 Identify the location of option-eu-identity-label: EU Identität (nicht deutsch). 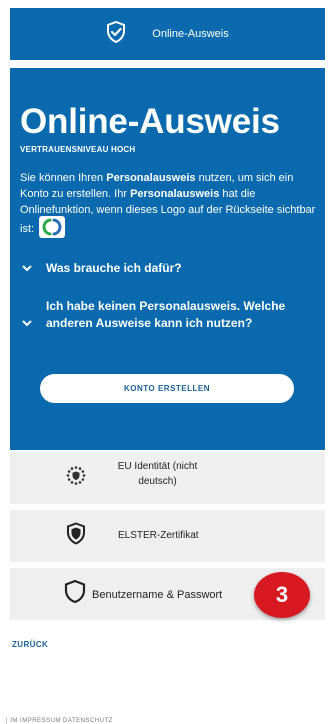
(157, 474).